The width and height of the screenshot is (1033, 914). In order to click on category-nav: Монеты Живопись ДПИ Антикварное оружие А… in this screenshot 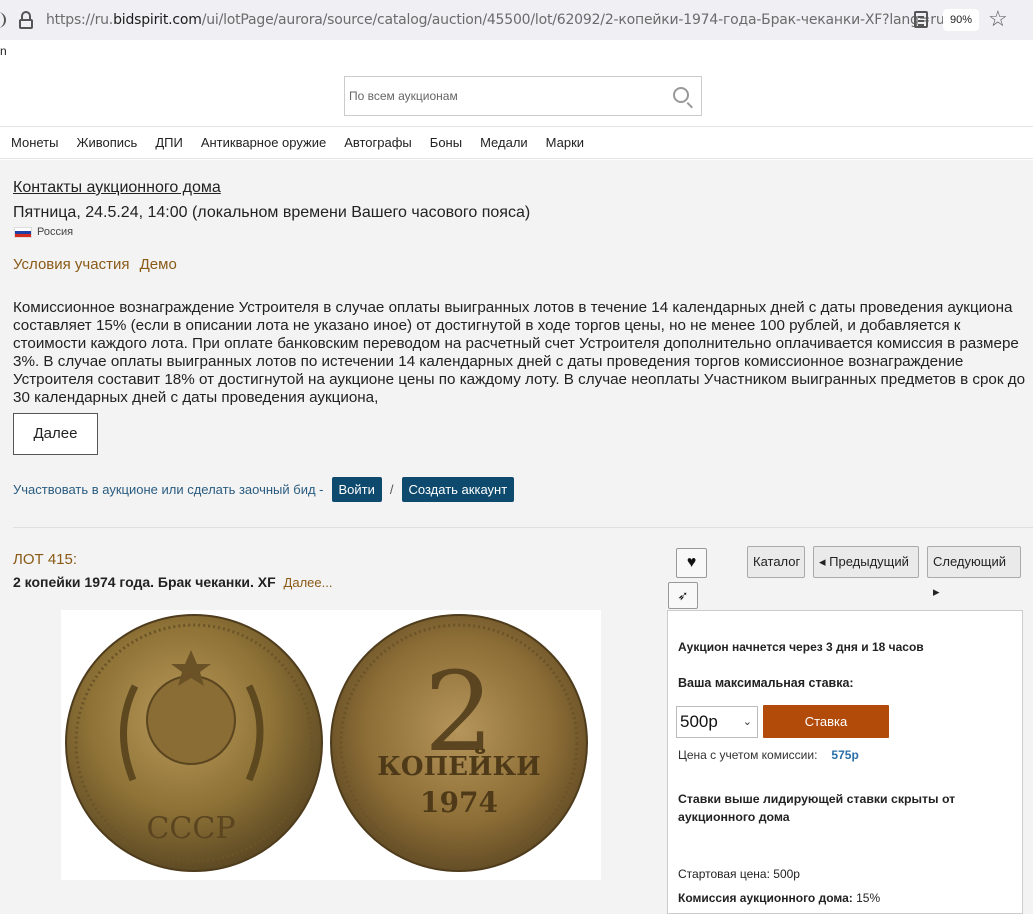, I will do `click(516, 142)`.